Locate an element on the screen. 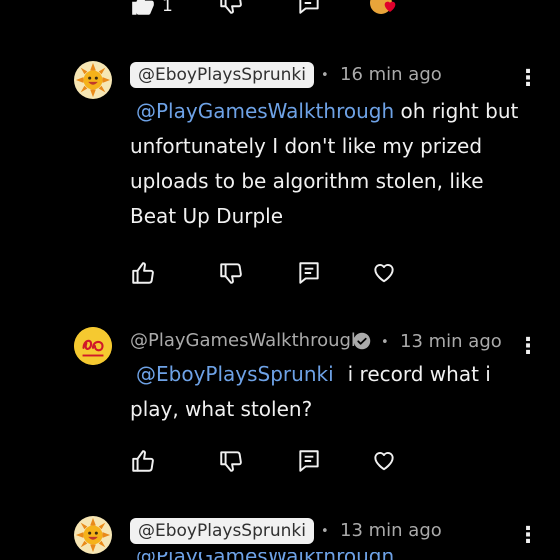 The height and width of the screenshot is (560, 560). creator-heart-badge is located at coordinates (385, 9).